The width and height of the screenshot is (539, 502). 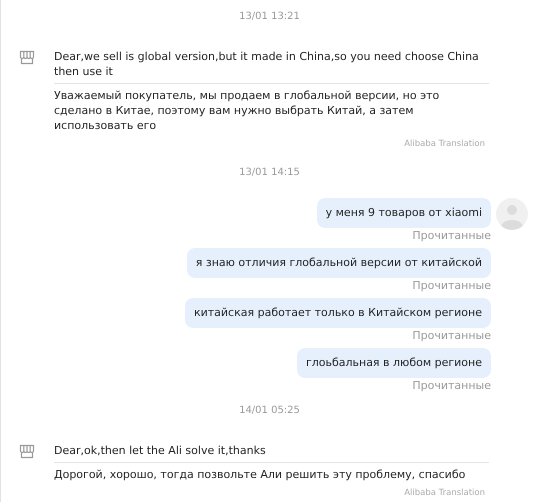 What do you see at coordinates (269, 172) in the screenshot?
I see `timestamp: 13/01 14:15` at bounding box center [269, 172].